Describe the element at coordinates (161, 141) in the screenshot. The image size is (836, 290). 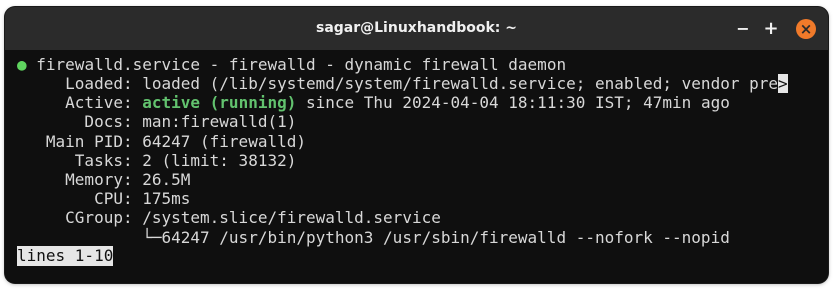
I see `main-pid-line: Main PID: 64247 (firewalld)` at that location.